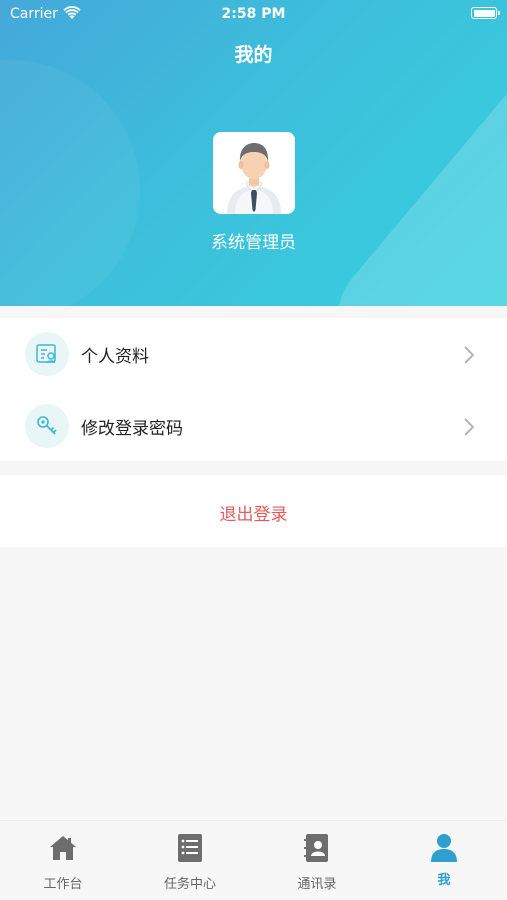 The height and width of the screenshot is (900, 507). I want to click on menu-item-change-password-label: 修改登录密码, so click(132, 429).